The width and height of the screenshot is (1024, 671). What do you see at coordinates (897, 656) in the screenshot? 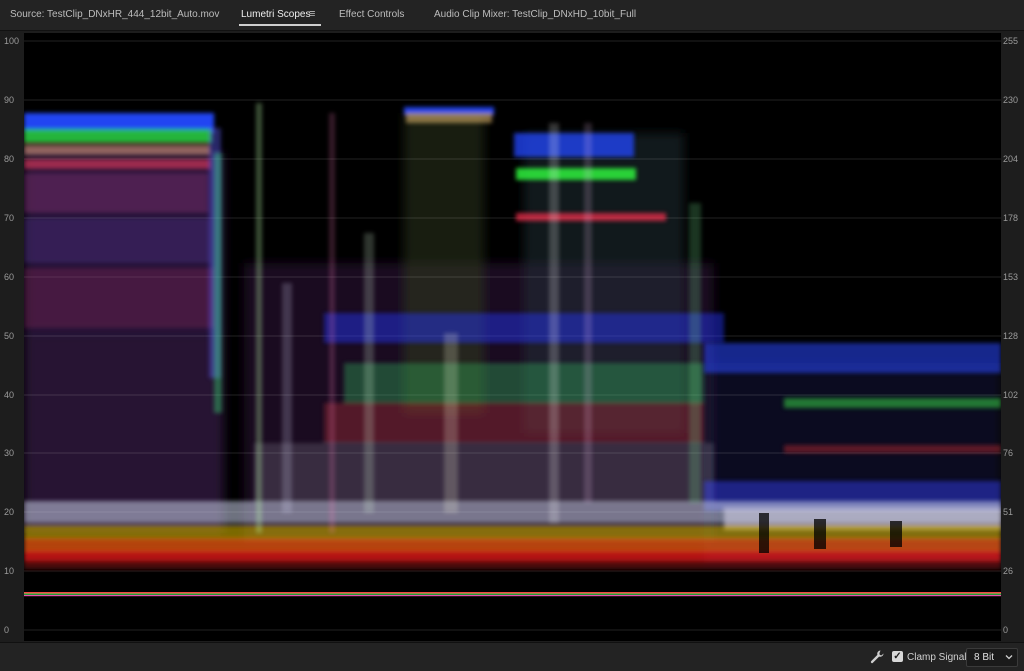
I see `clamp-signal-checkbox: ✓` at bounding box center [897, 656].